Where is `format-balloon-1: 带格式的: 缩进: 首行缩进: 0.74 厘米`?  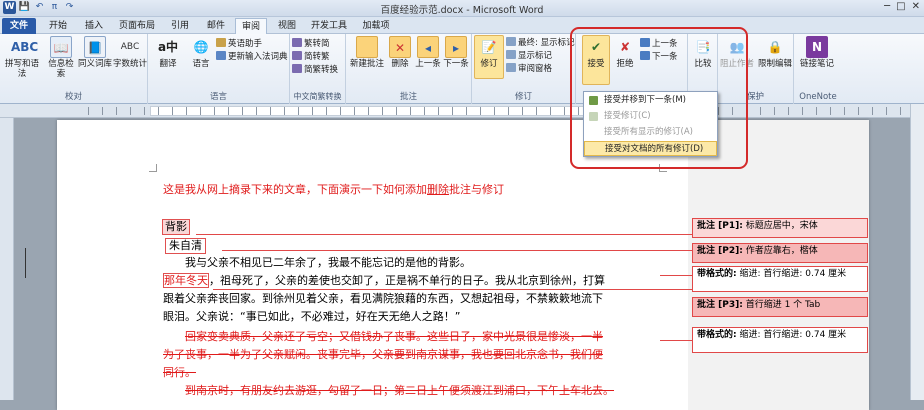
format-balloon-1: 带格式的: 缩进: 首行缩进: 0.74 厘米 is located at coordinates (780, 279).